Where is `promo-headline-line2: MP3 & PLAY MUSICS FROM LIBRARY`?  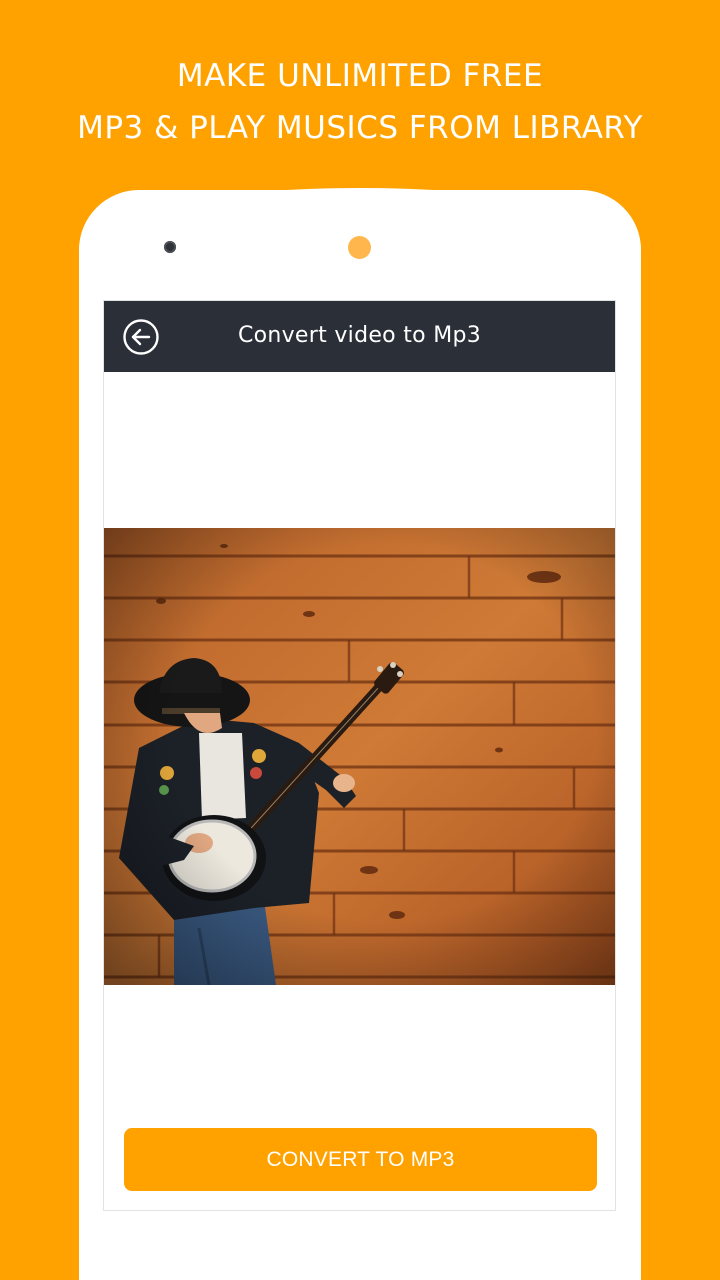 promo-headline-line2: MP3 & PLAY MUSICS FROM LIBRARY is located at coordinates (360, 128).